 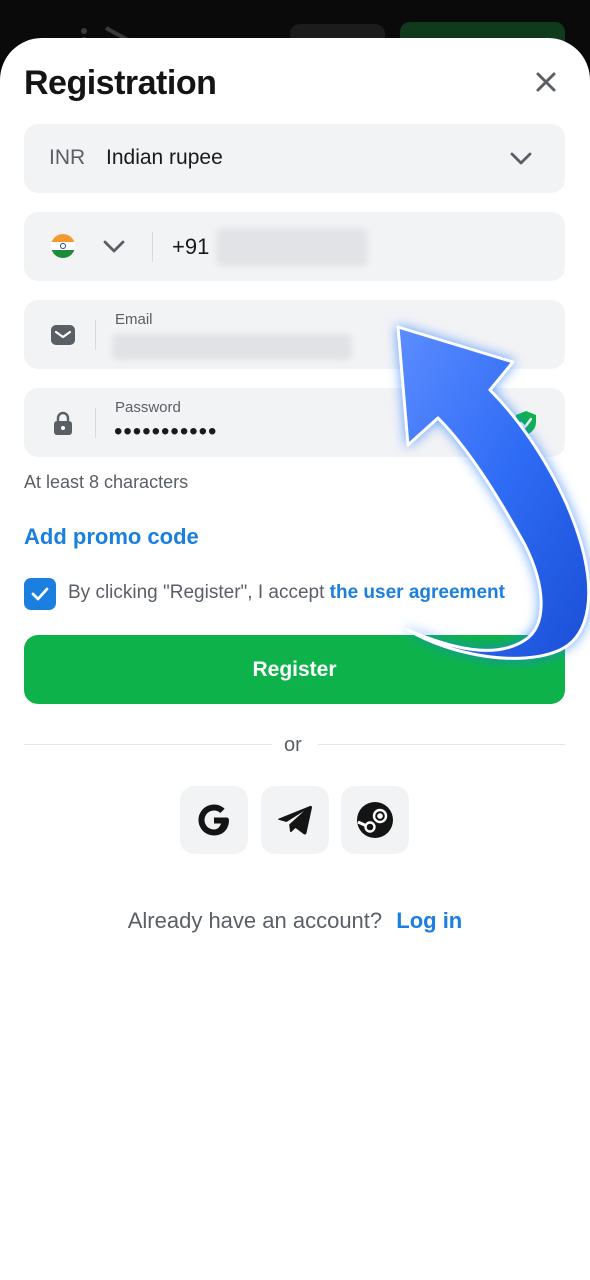 I want to click on password-input: •••••••••••, so click(x=165, y=432).